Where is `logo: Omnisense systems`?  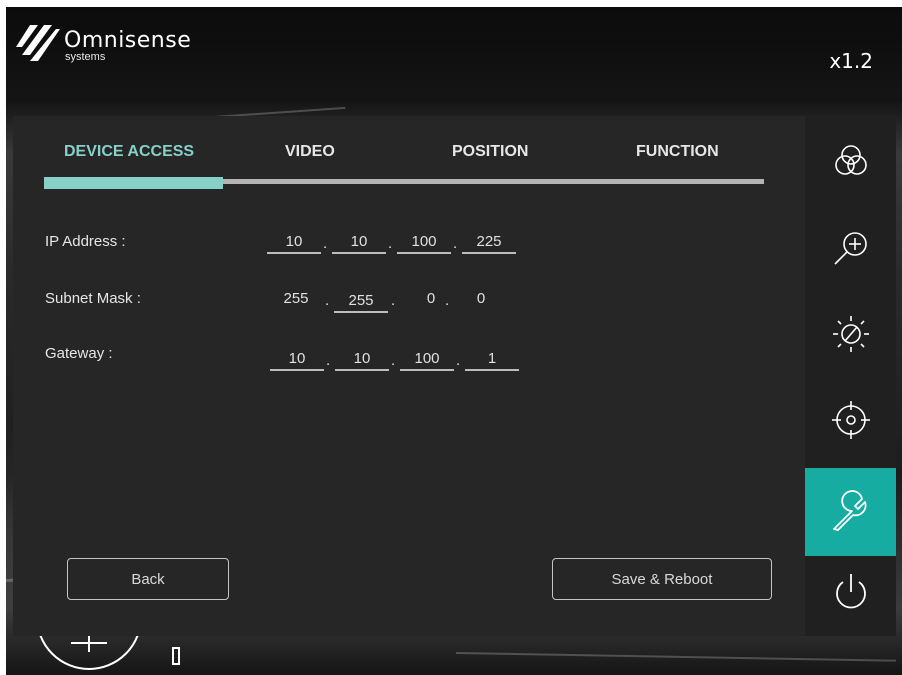
logo: Omnisense systems is located at coordinates (103, 43).